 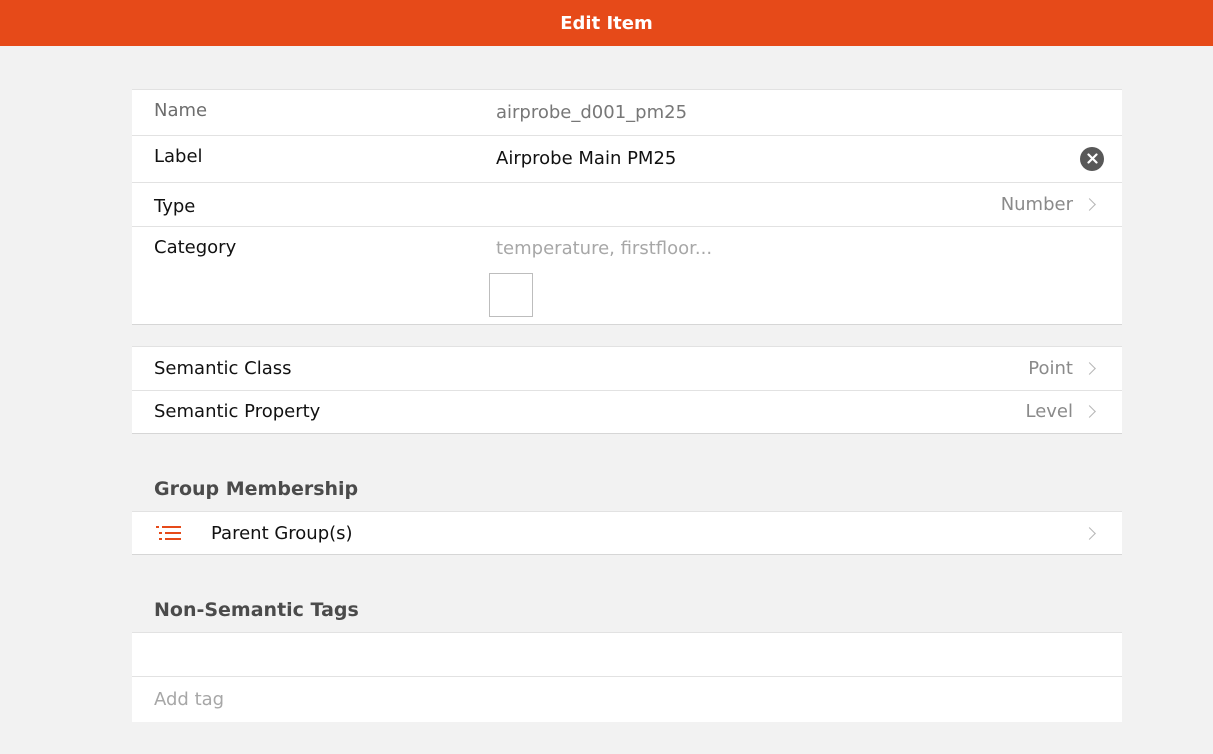 What do you see at coordinates (630, 699) in the screenshot?
I see `add-tag-input` at bounding box center [630, 699].